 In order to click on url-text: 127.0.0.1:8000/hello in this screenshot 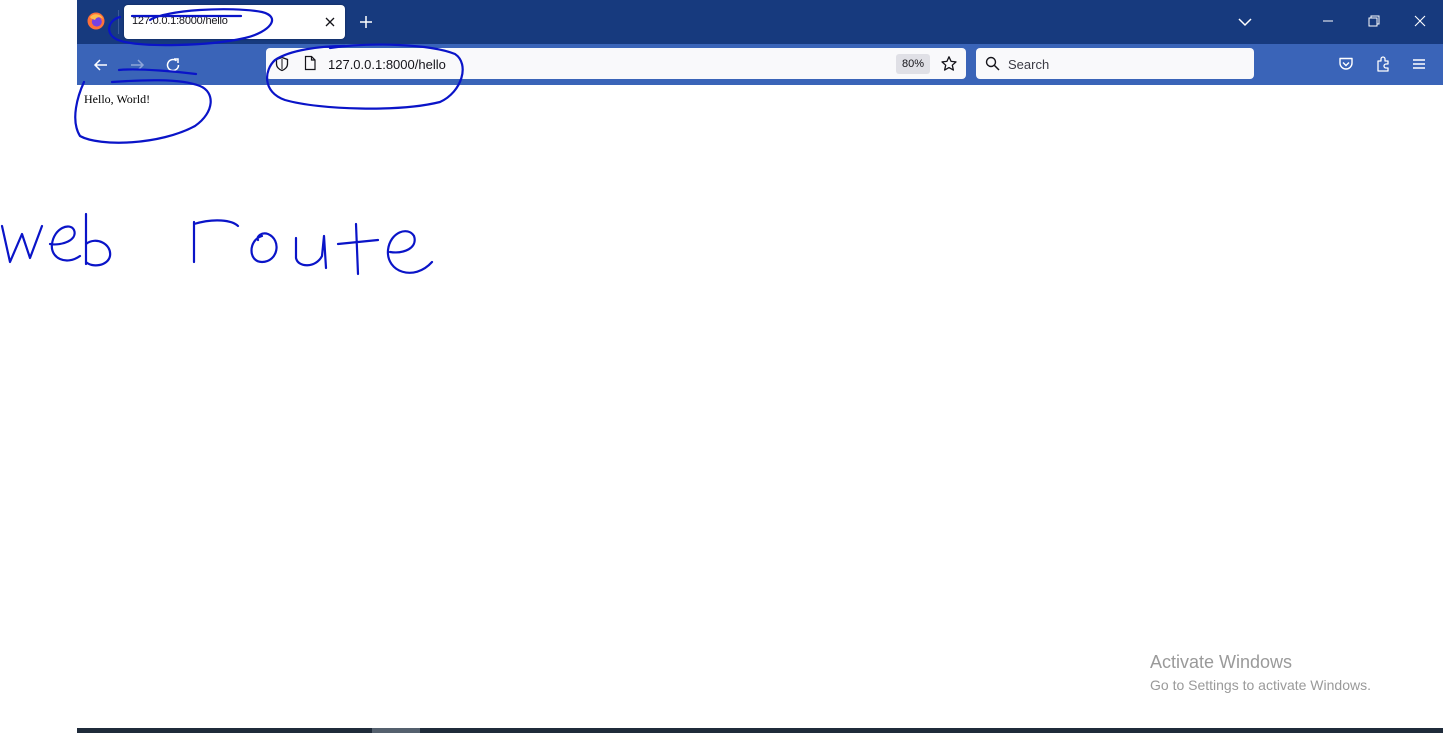, I will do `click(387, 64)`.